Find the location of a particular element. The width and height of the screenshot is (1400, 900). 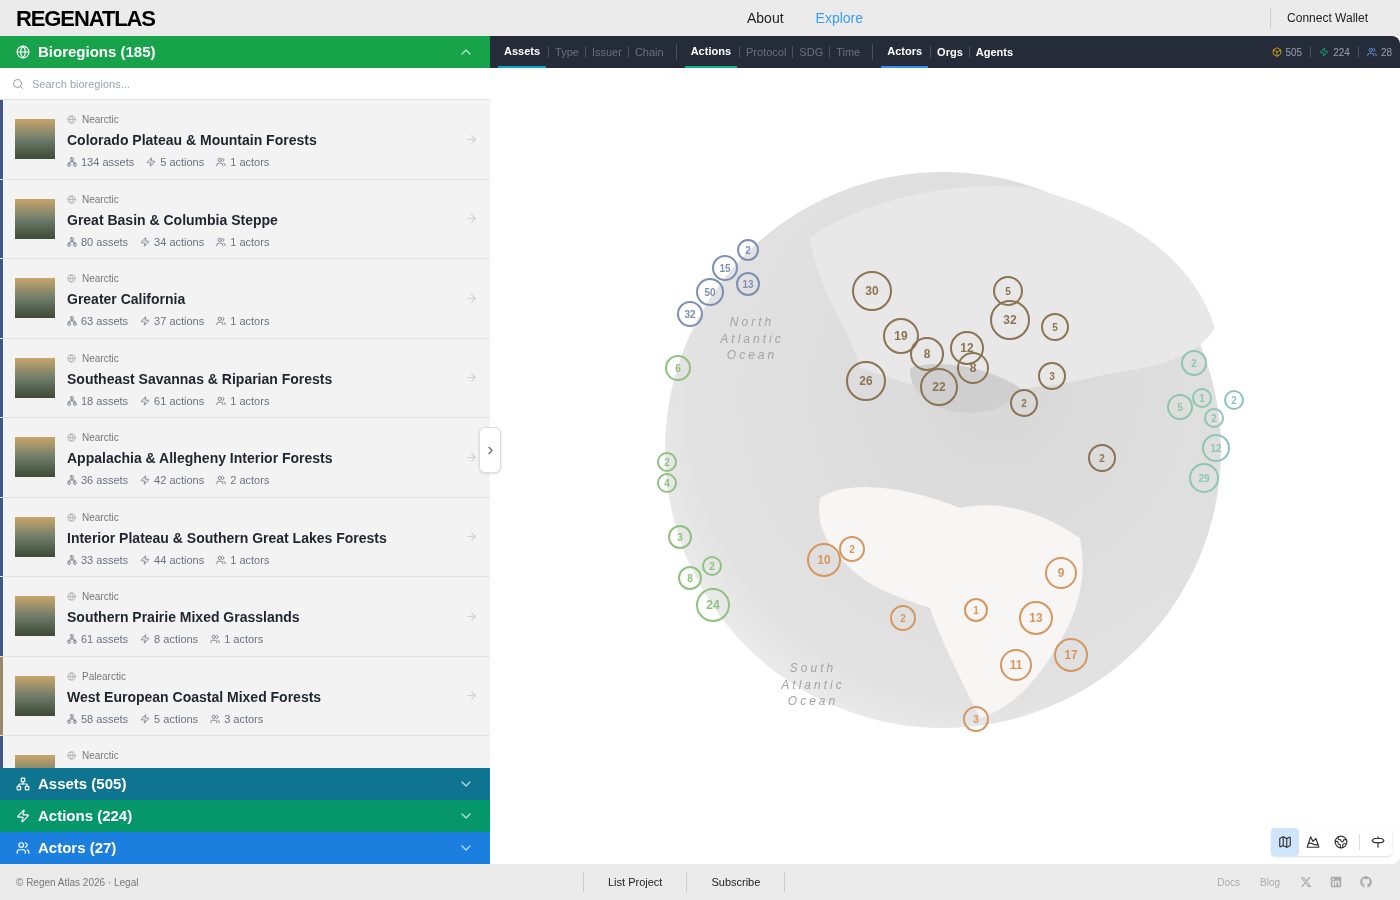

bioregion-card: Nearctic Great Basin & Columbia Steppe 80 assets 34 actions 1 actors is located at coordinates (245, 219).